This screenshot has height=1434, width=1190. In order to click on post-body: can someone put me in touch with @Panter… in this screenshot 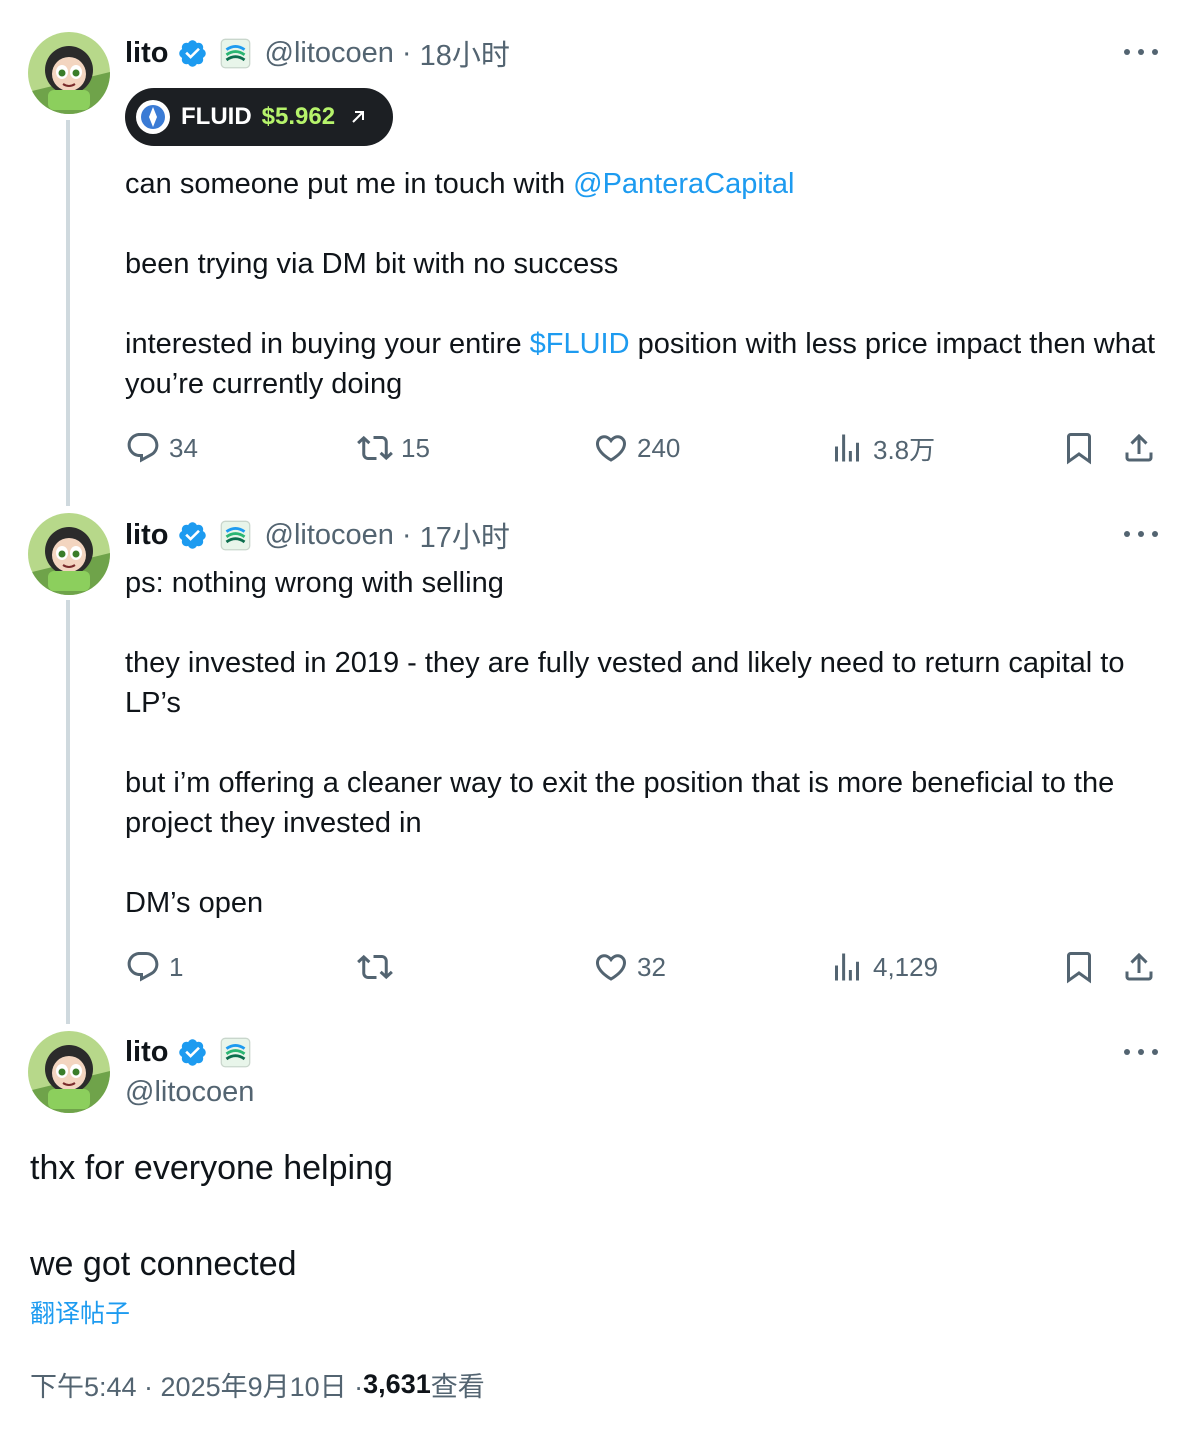, I will do `click(645, 284)`.